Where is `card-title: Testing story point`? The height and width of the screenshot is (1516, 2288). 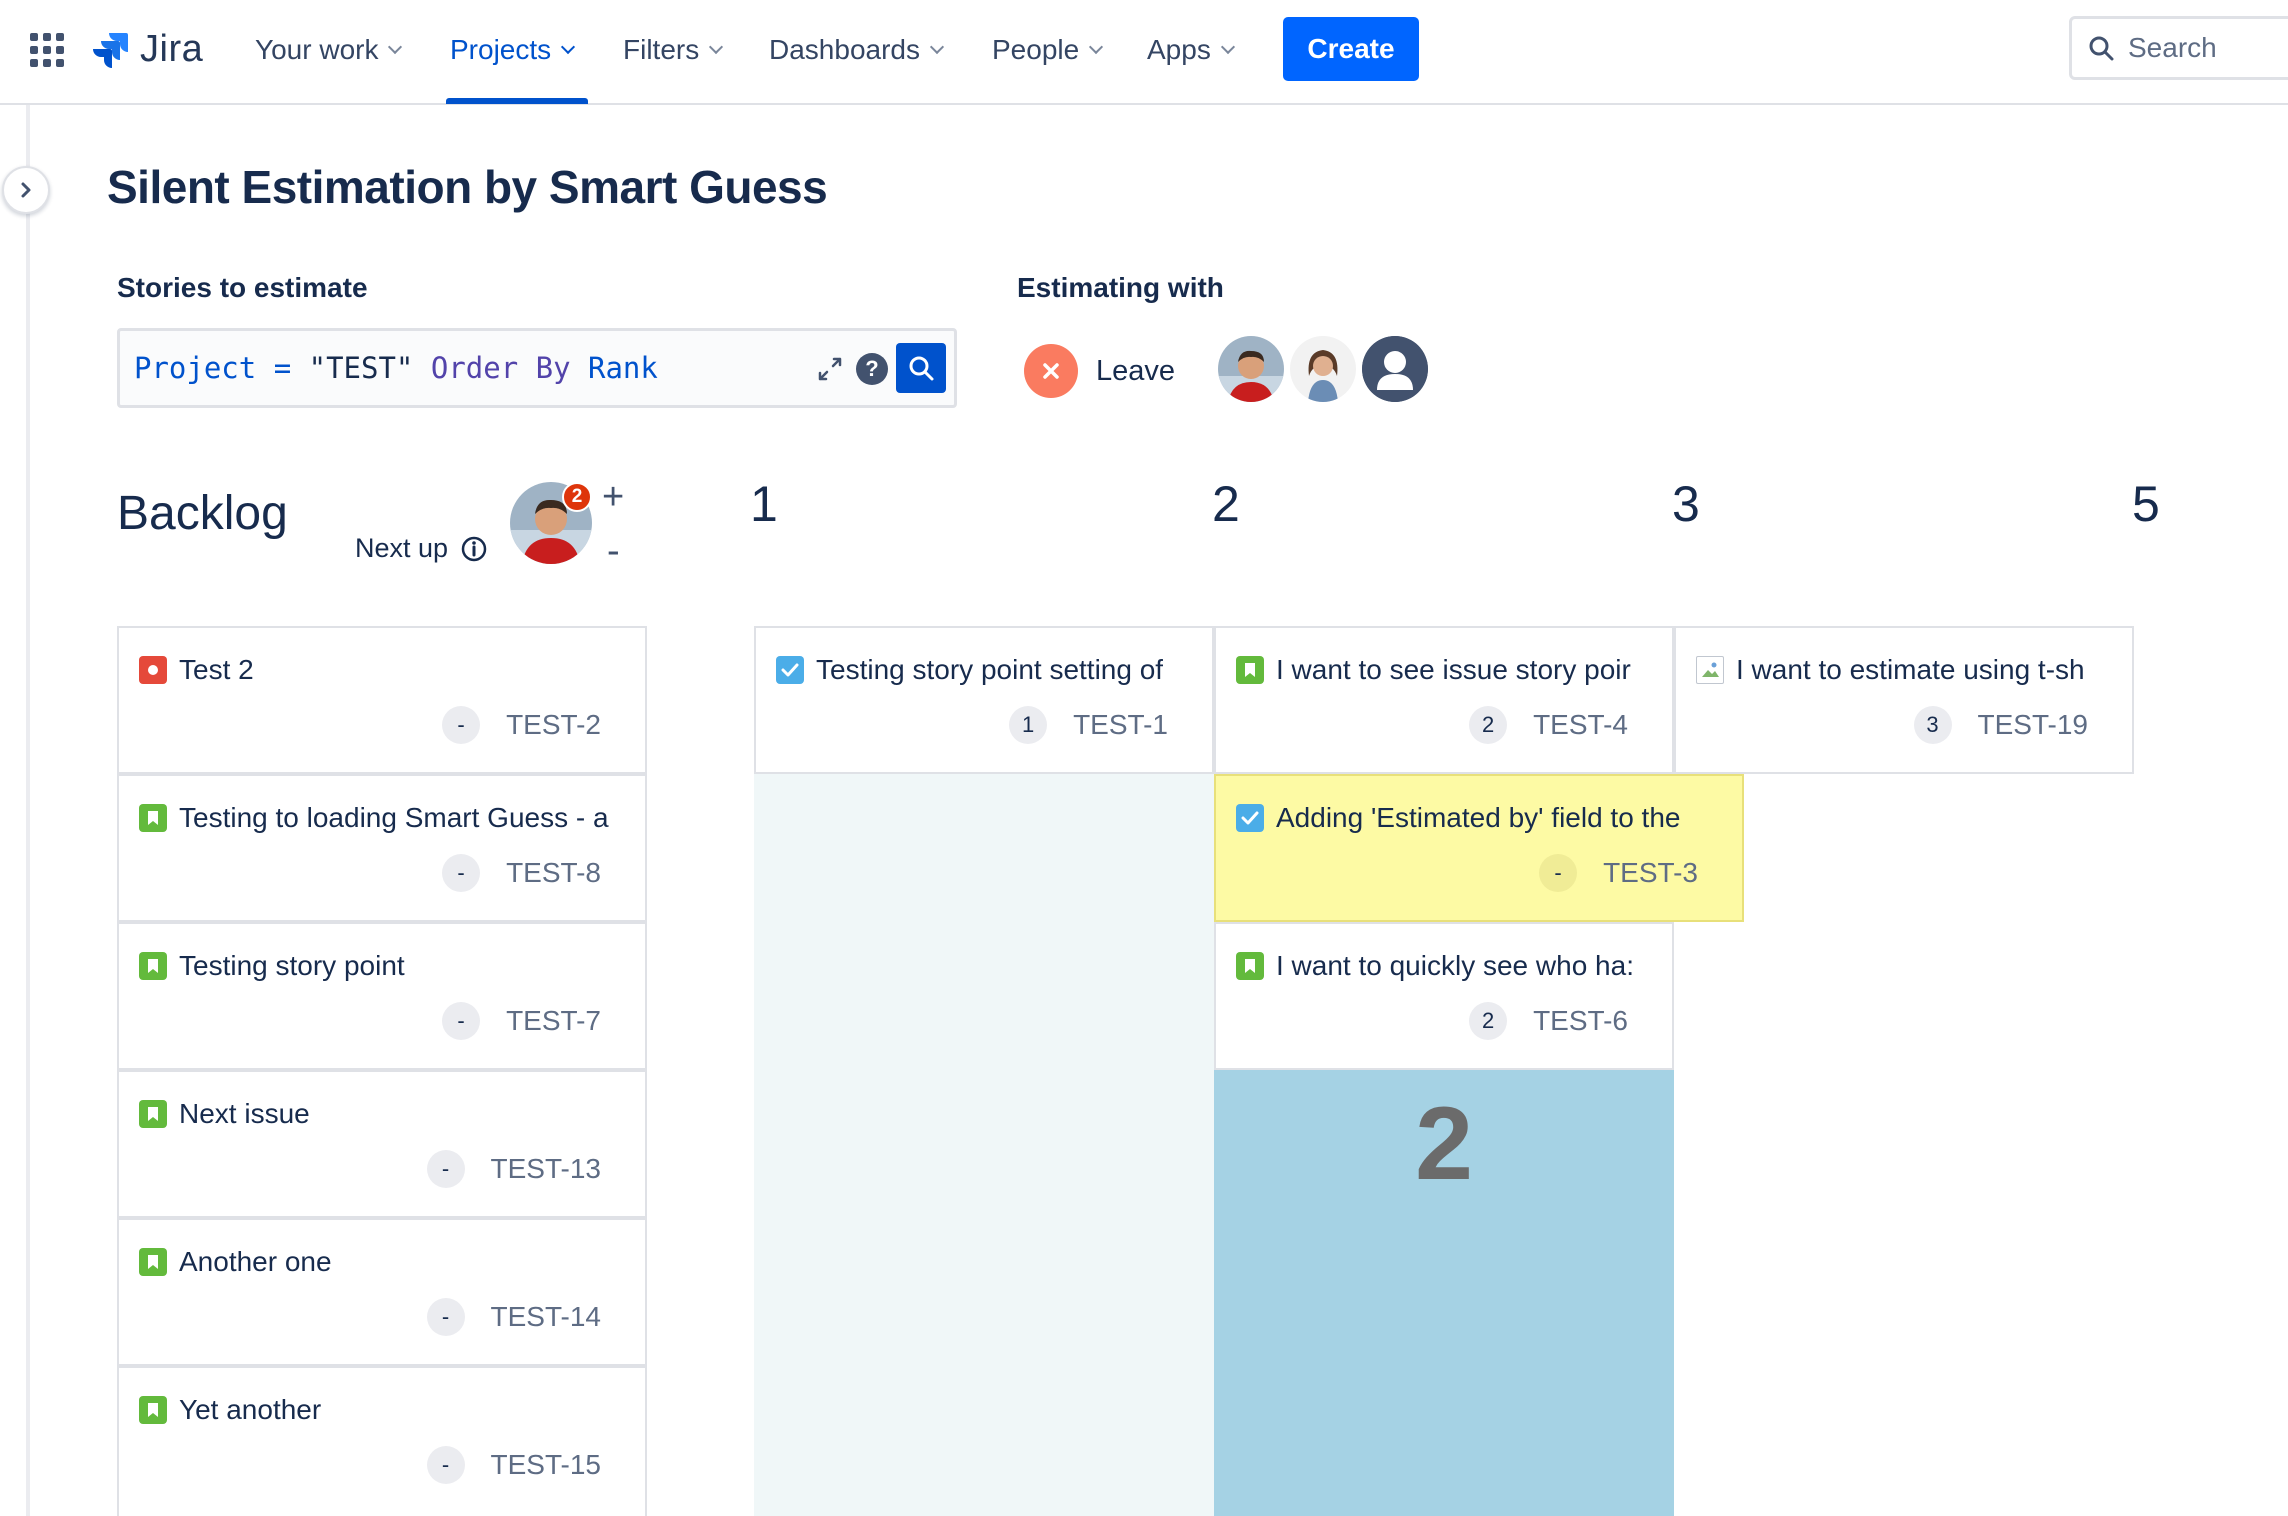
card-title: Testing story point is located at coordinates (292, 965).